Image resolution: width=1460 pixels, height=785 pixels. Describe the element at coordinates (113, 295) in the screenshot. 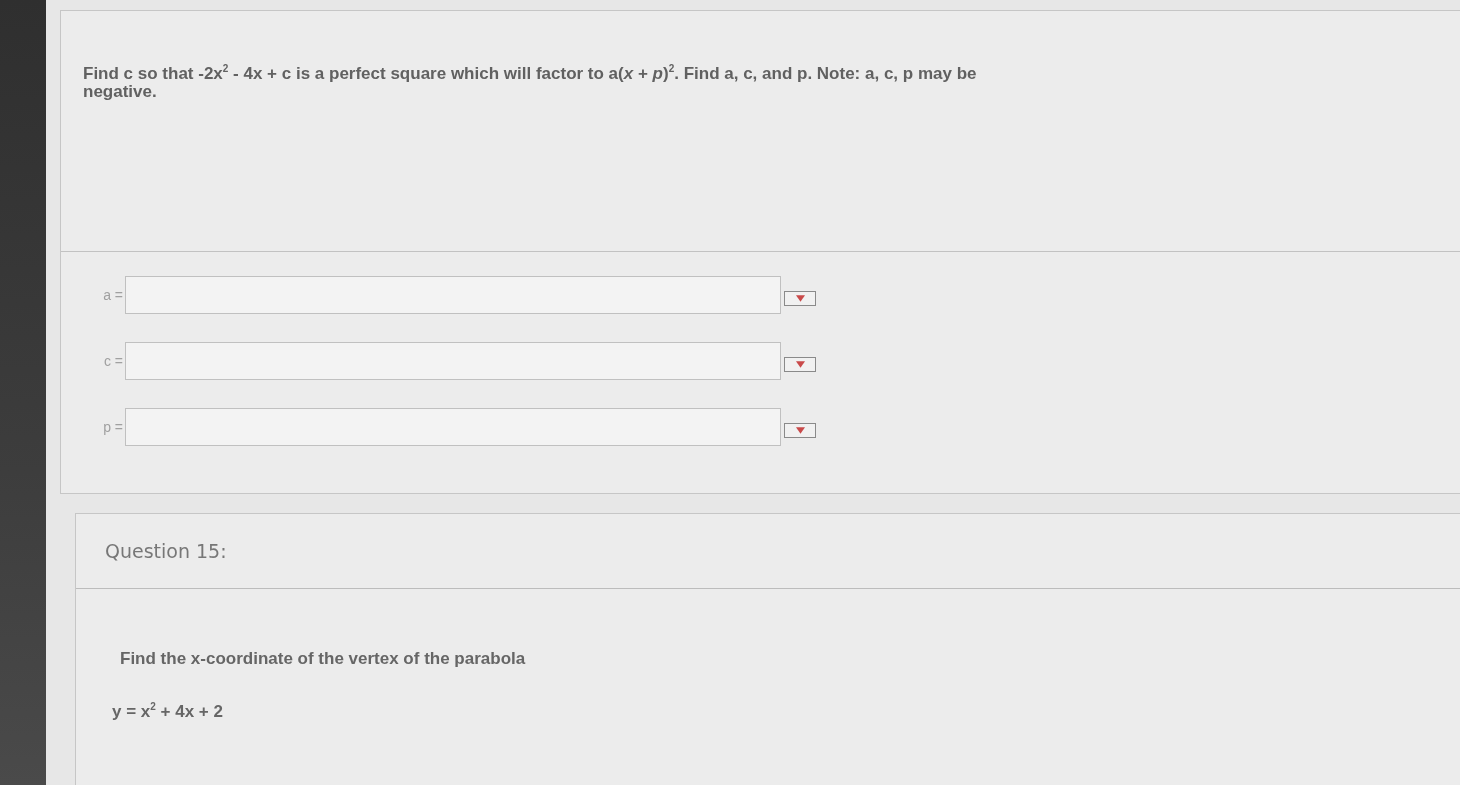

I see `answer-label: a =` at that location.